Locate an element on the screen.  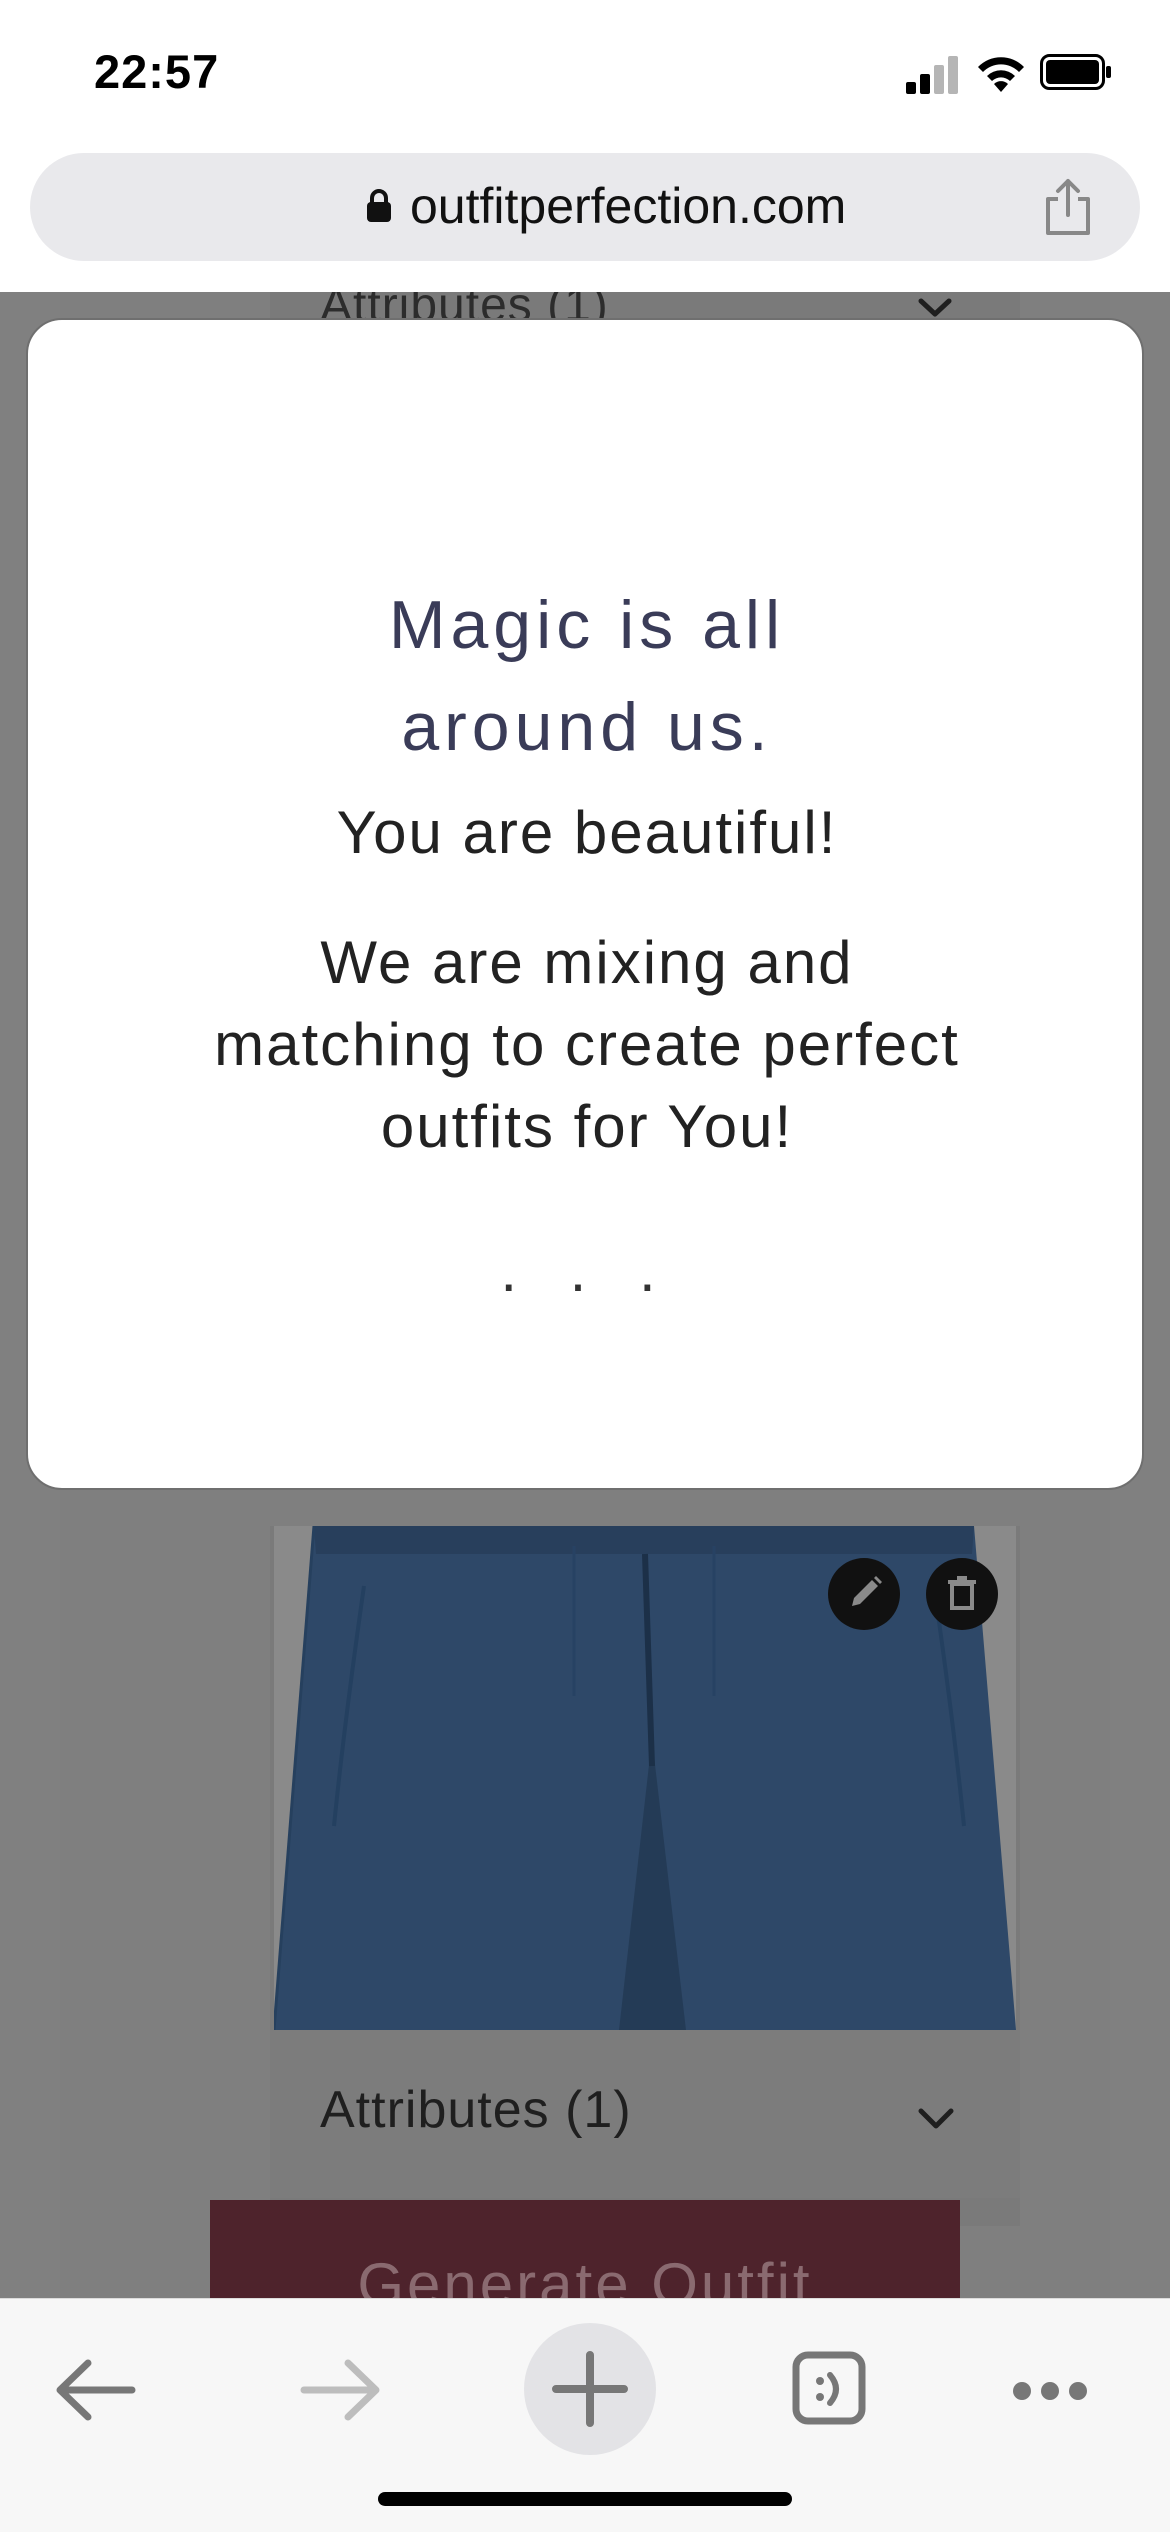
delete-button is located at coordinates (962, 1594).